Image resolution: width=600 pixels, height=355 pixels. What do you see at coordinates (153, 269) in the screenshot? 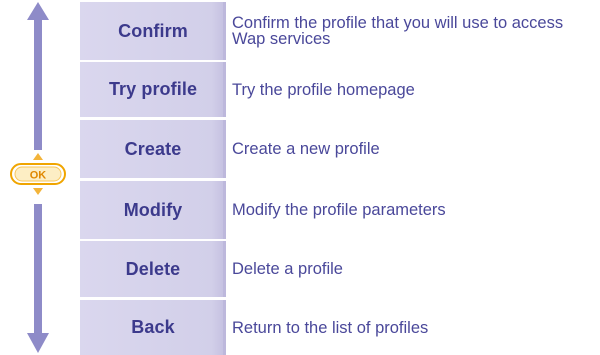
I see `menu-item-delete-label: Delete` at bounding box center [153, 269].